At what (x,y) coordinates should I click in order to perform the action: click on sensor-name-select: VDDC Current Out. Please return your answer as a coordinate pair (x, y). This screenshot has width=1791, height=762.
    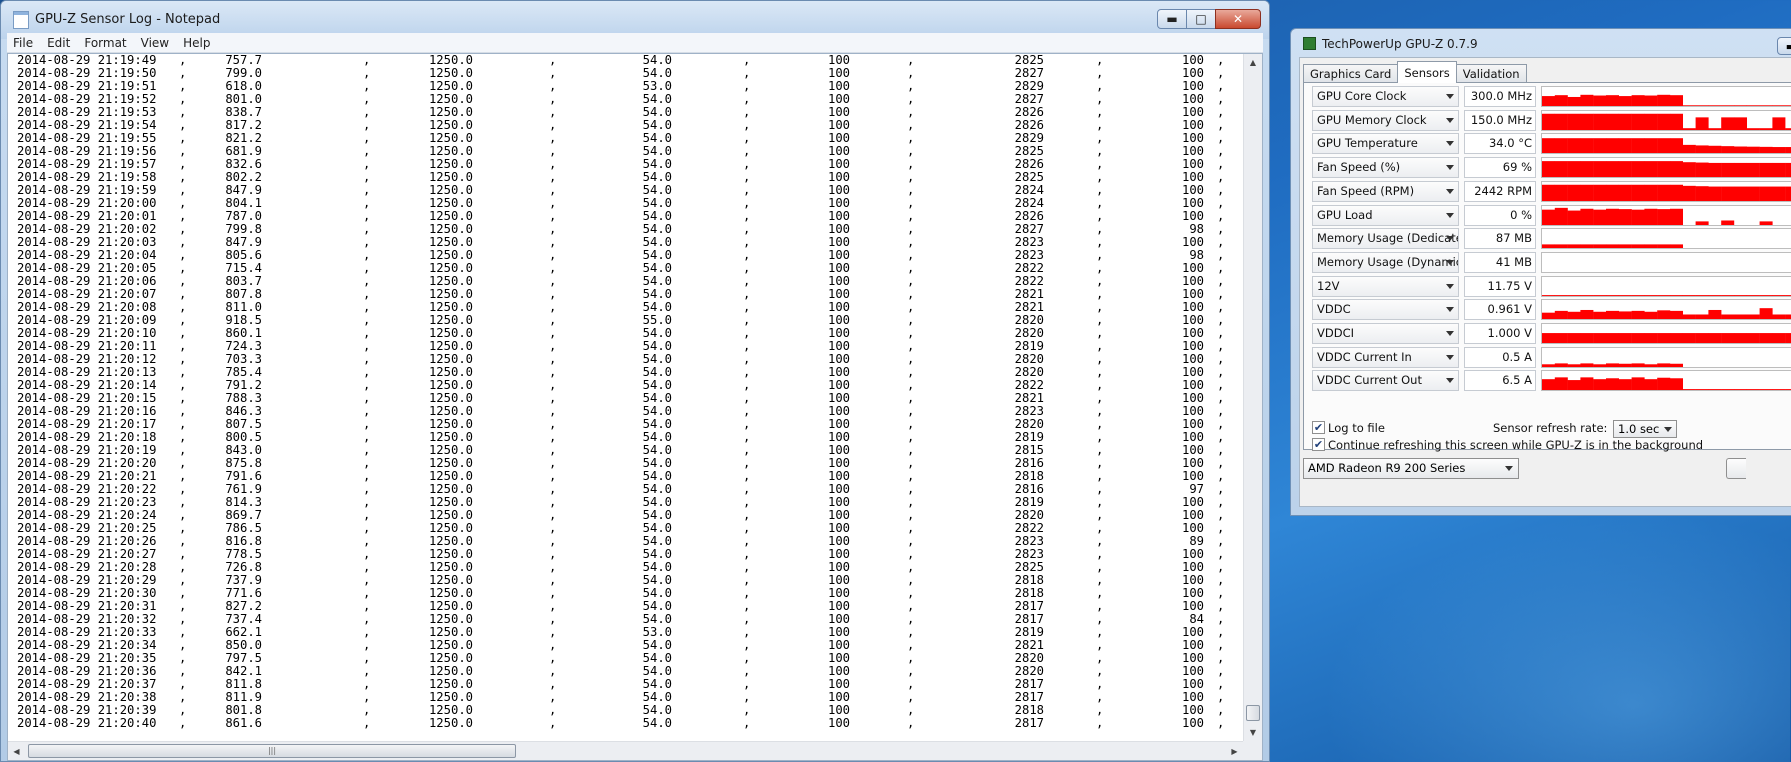
    Looking at the image, I should click on (1385, 381).